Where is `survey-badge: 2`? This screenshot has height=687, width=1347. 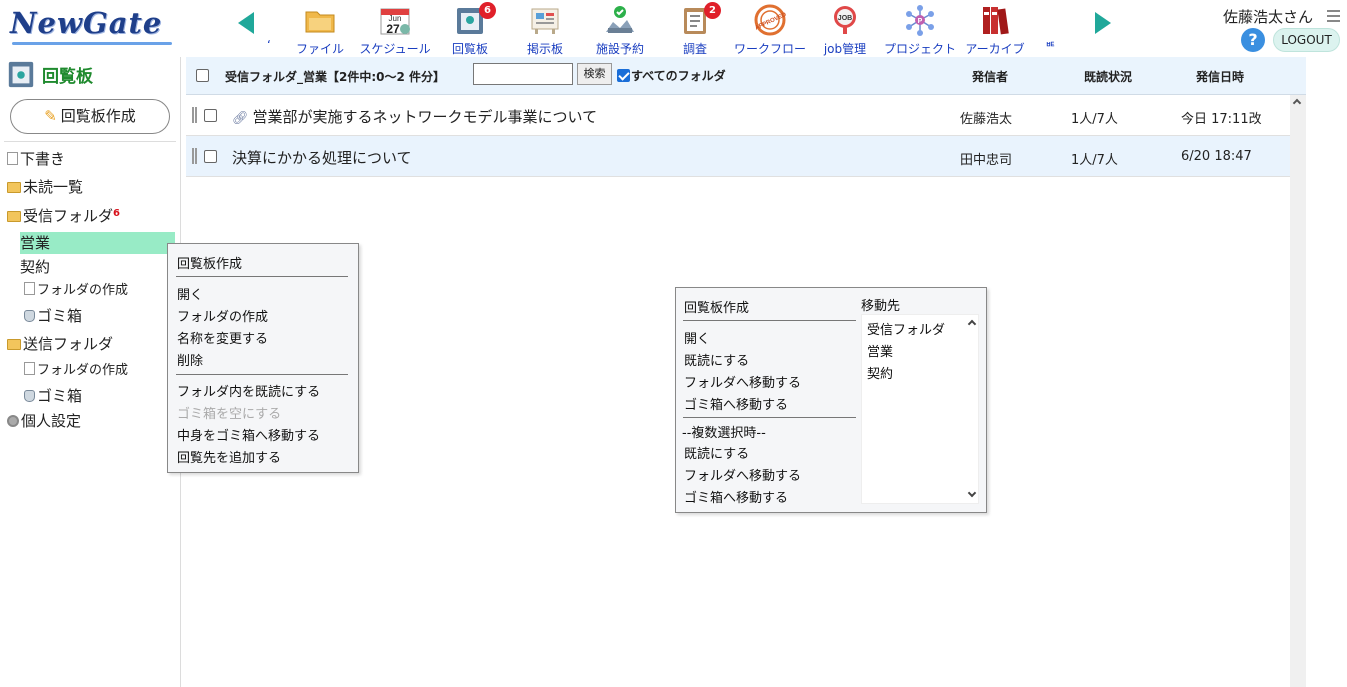
survey-badge: 2 is located at coordinates (712, 10).